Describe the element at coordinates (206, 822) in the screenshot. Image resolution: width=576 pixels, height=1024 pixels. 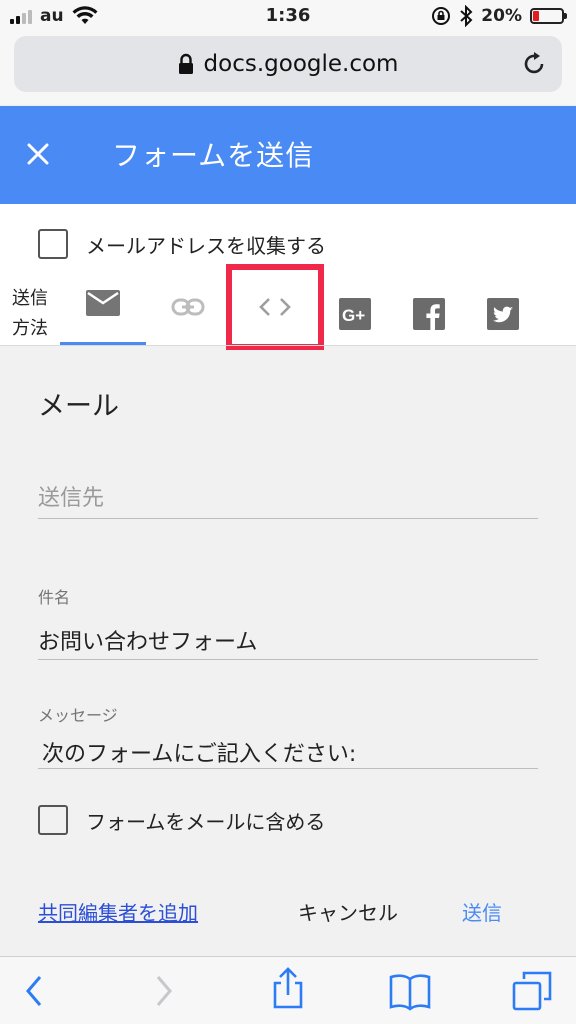
I see `include-form-label: フォームをメールに含める` at that location.